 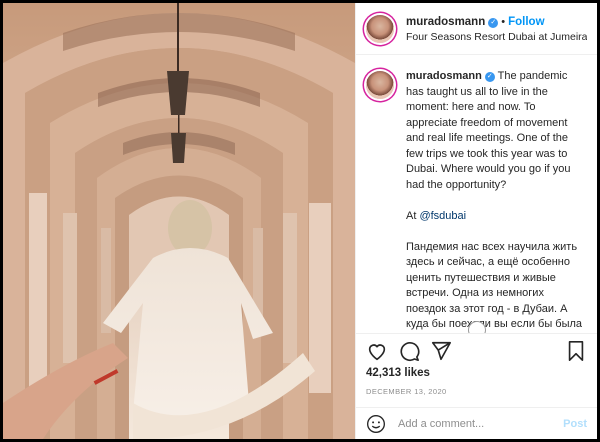 I want to click on load-more-icon, so click(x=477, y=327).